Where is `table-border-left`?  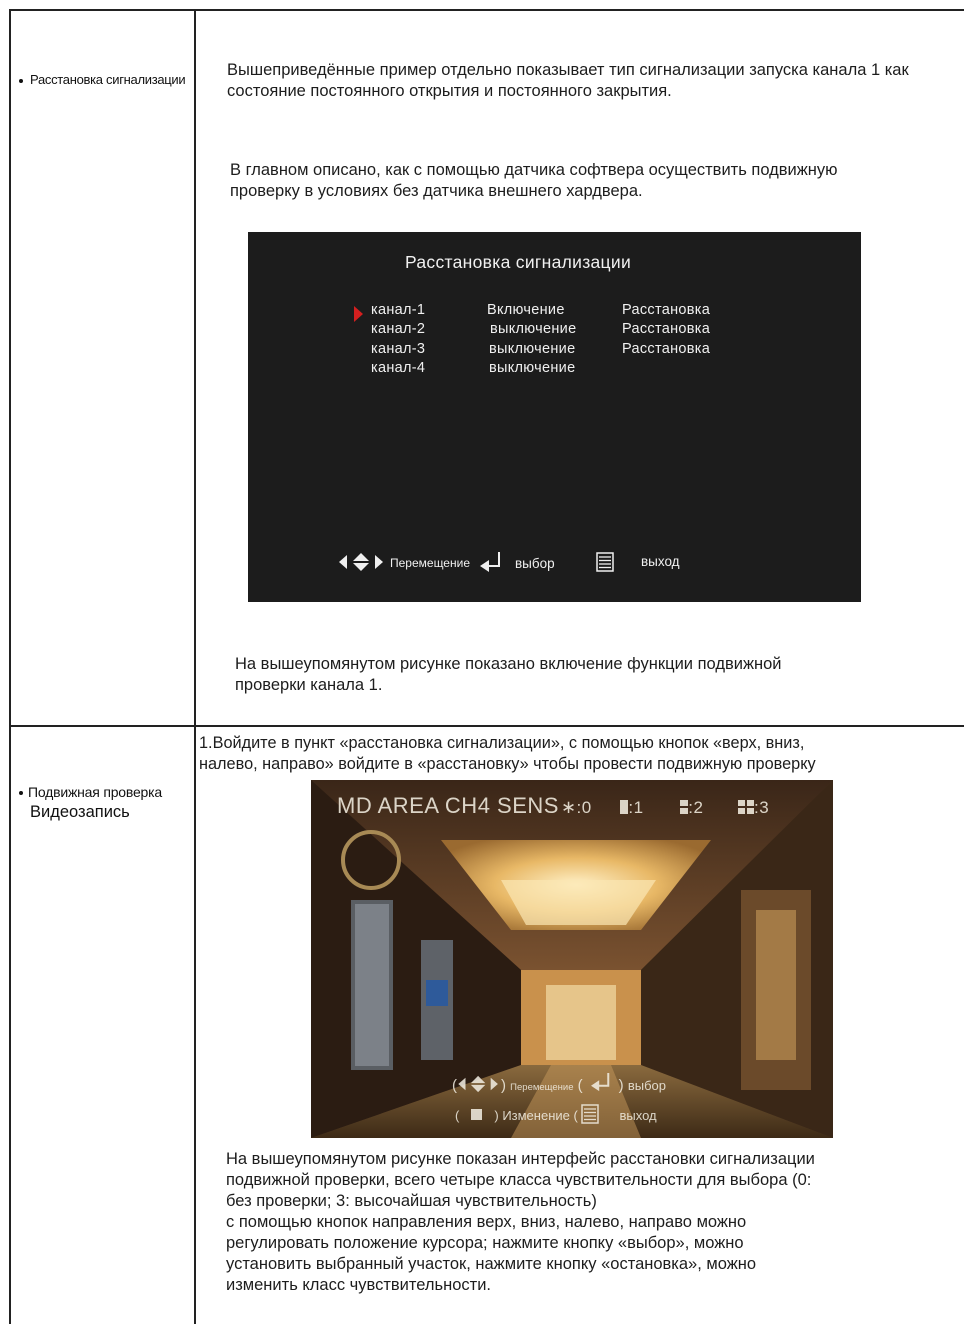 table-border-left is located at coordinates (10, 666).